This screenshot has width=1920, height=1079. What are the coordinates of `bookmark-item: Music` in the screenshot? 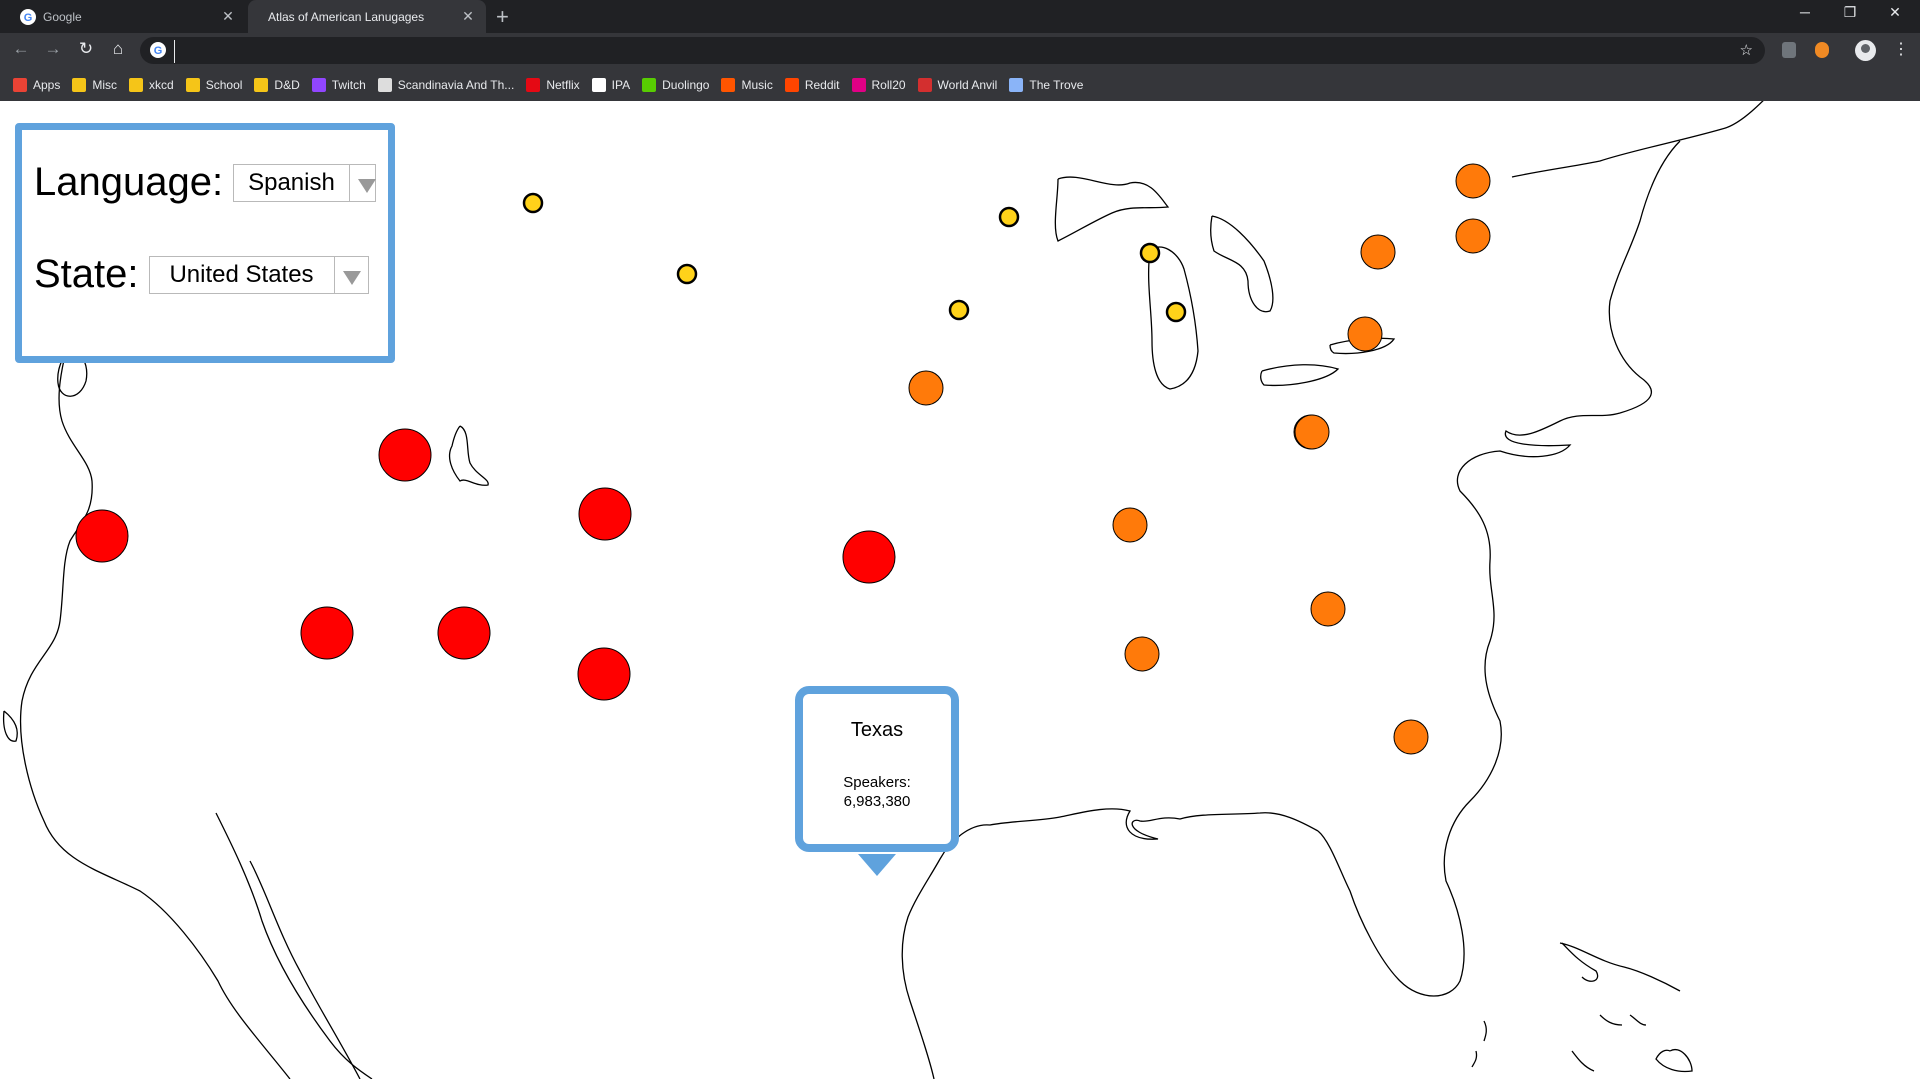 It's located at (747, 84).